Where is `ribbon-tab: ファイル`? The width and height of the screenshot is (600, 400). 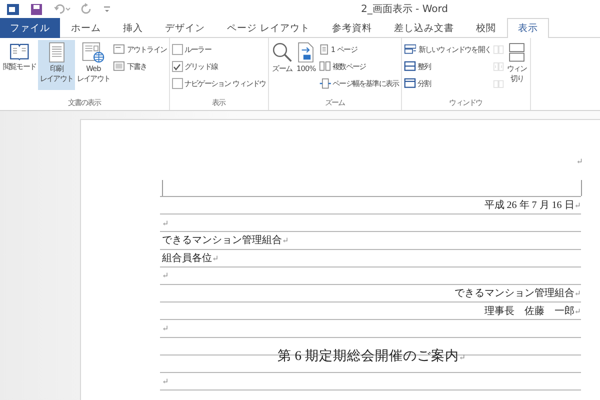
ribbon-tab: ファイル is located at coordinates (30, 28).